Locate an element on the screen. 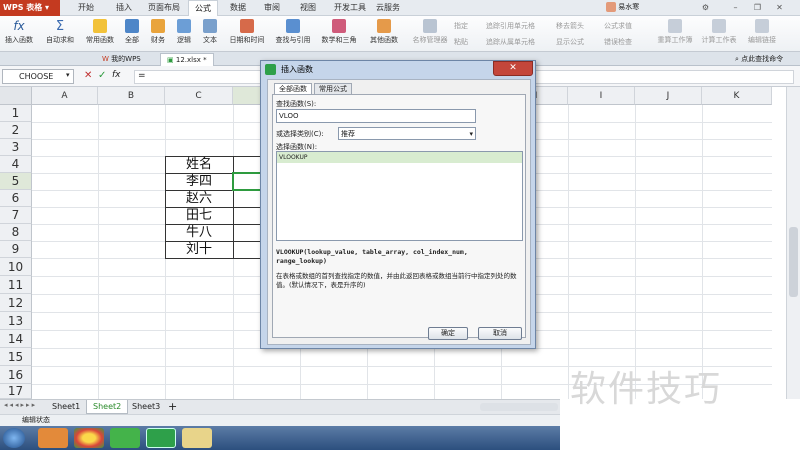 This screenshot has width=800, height=450. text-icon is located at coordinates (210, 26).